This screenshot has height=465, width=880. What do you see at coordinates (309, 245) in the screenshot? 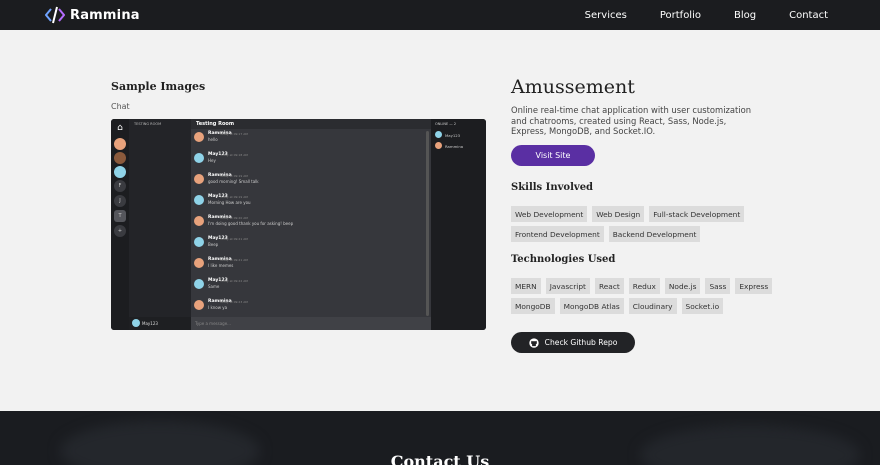
I see `chat-message: May123 Today at 09:21 AM Beep` at bounding box center [309, 245].